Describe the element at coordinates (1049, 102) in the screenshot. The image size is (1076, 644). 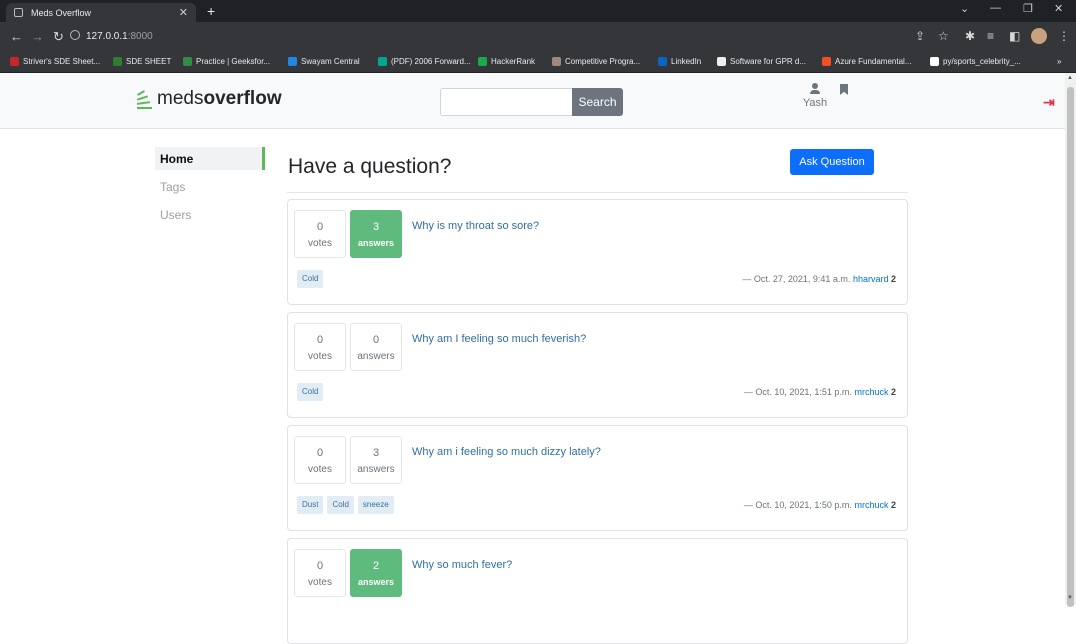
I see `logout-icon: ⇥` at that location.